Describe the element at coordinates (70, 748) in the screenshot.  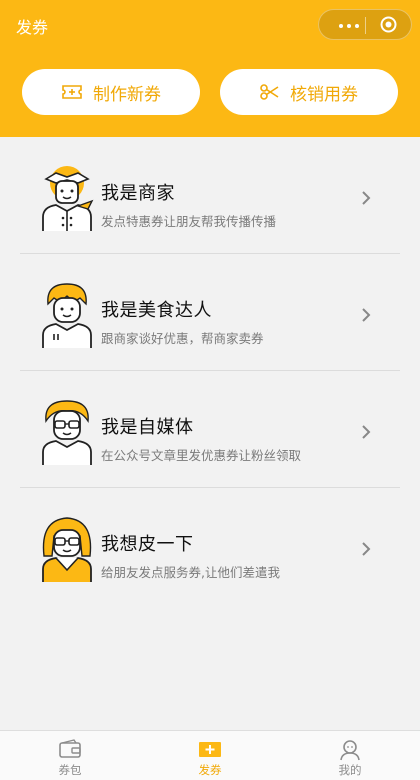
I see `wallet-icon` at that location.